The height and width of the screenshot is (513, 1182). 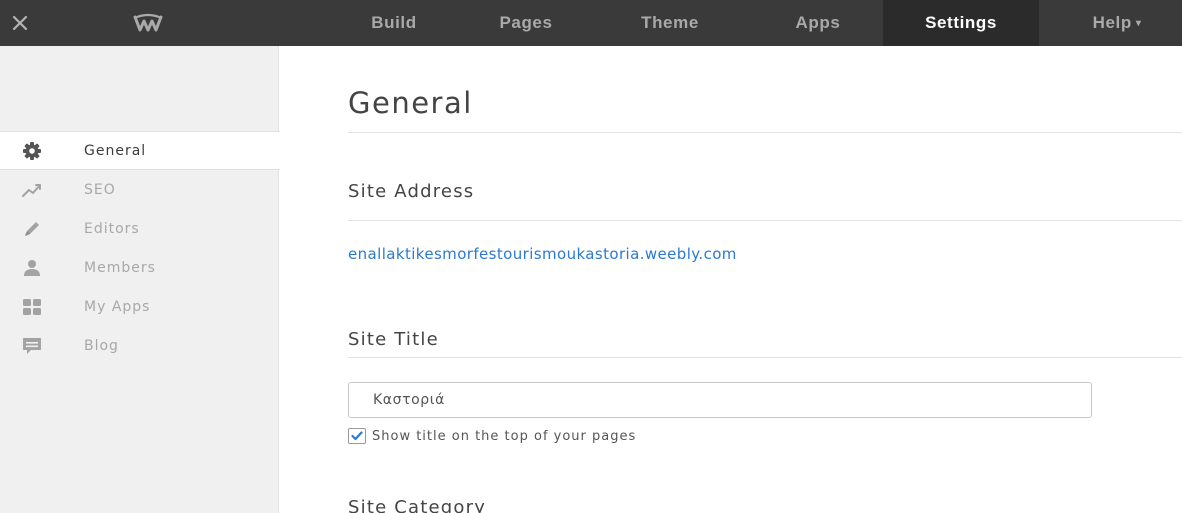 I want to click on pencil-icon, so click(x=32, y=229).